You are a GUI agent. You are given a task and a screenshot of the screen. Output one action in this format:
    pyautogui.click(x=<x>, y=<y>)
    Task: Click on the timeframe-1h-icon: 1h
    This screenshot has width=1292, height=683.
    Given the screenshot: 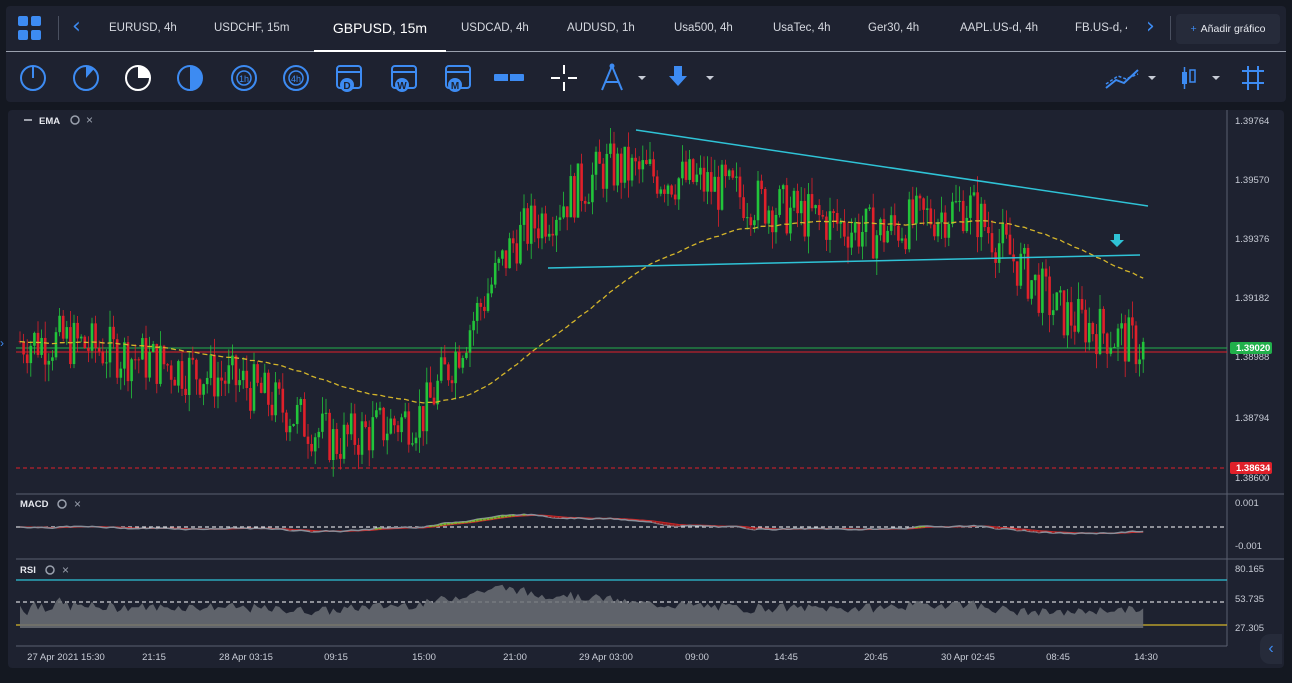 What is the action you would take?
    pyautogui.click(x=244, y=78)
    